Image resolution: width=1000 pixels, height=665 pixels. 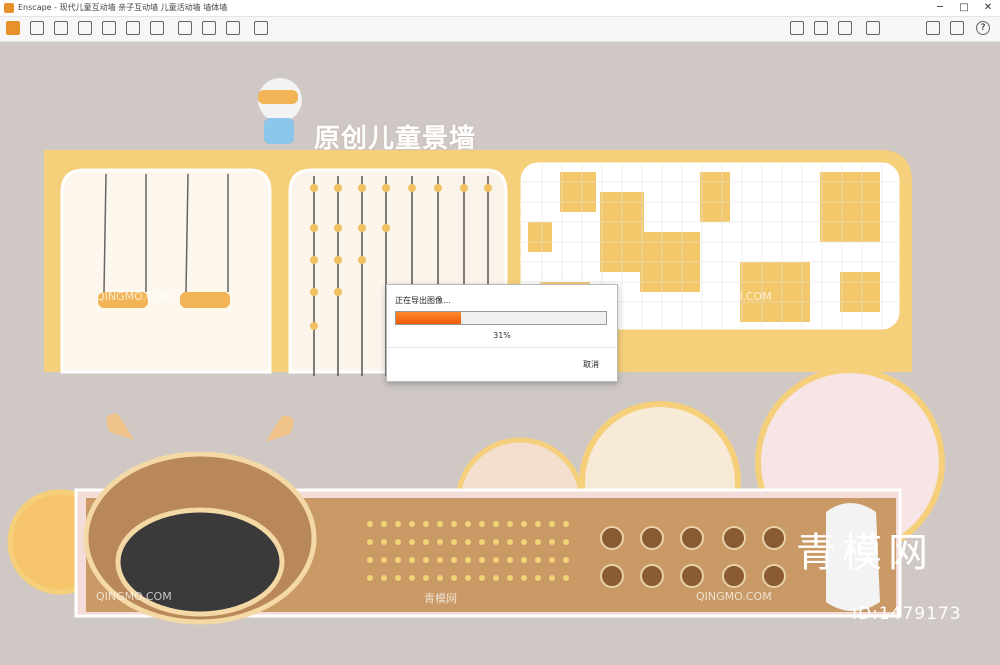 What do you see at coordinates (209, 28) in the screenshot?
I see `gallery-icon` at bounding box center [209, 28].